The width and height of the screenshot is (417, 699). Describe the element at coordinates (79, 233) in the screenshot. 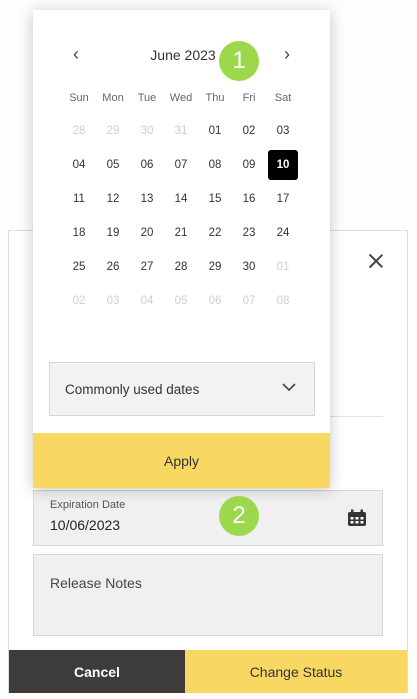

I see `day-cell: 18` at that location.